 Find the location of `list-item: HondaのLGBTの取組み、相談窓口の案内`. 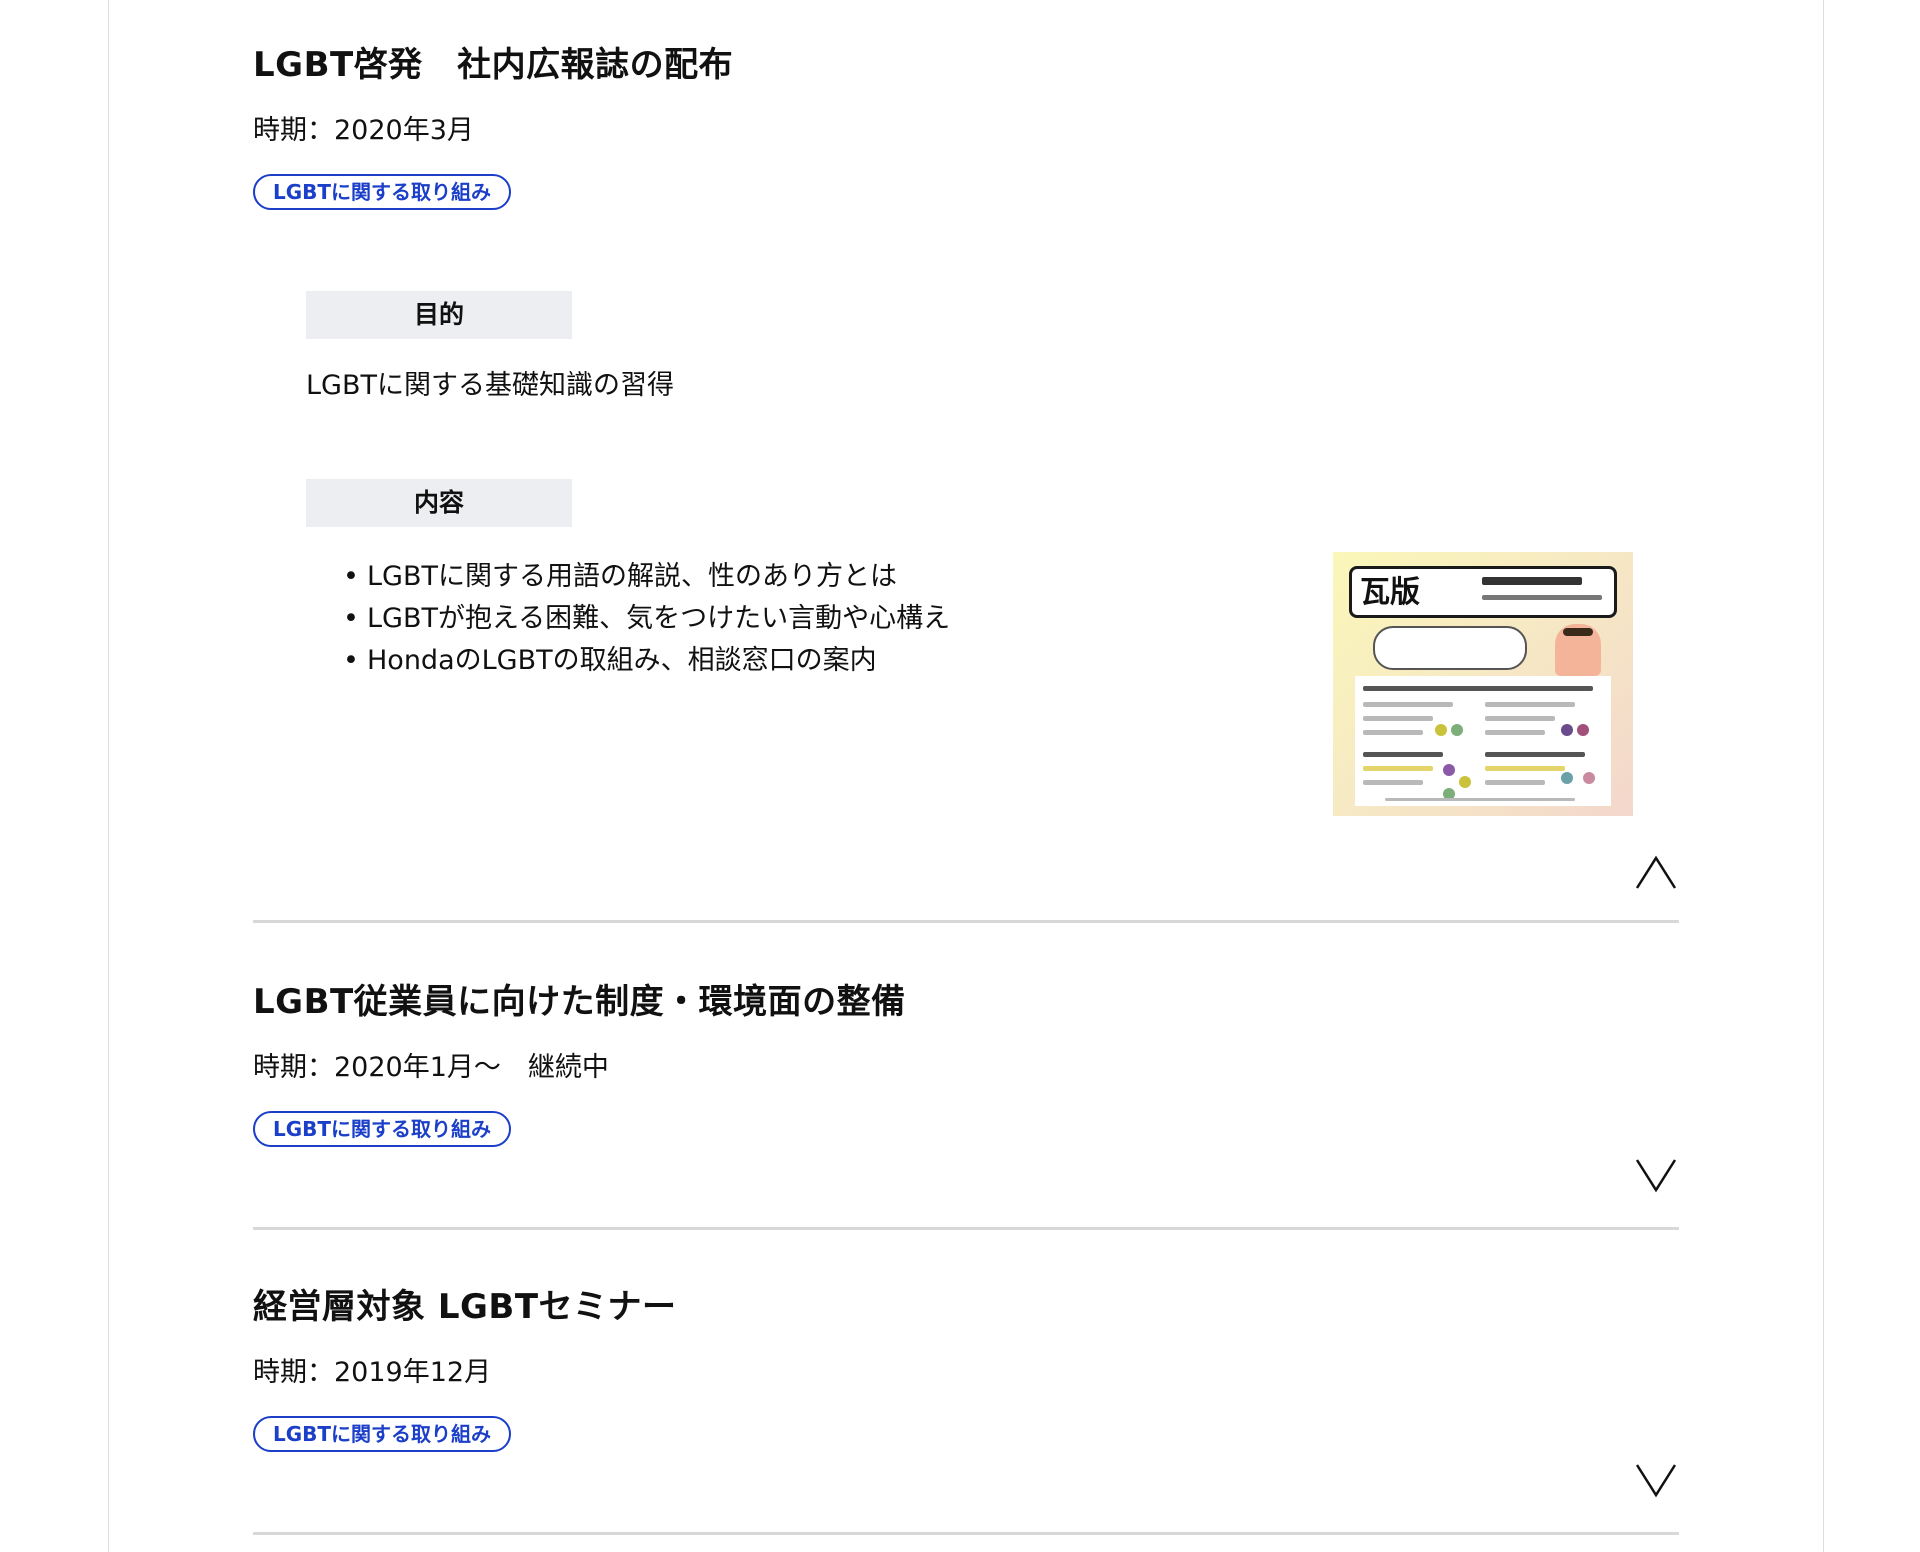

list-item: HondaのLGBTの取組み、相談窓口の案内 is located at coordinates (646, 661).